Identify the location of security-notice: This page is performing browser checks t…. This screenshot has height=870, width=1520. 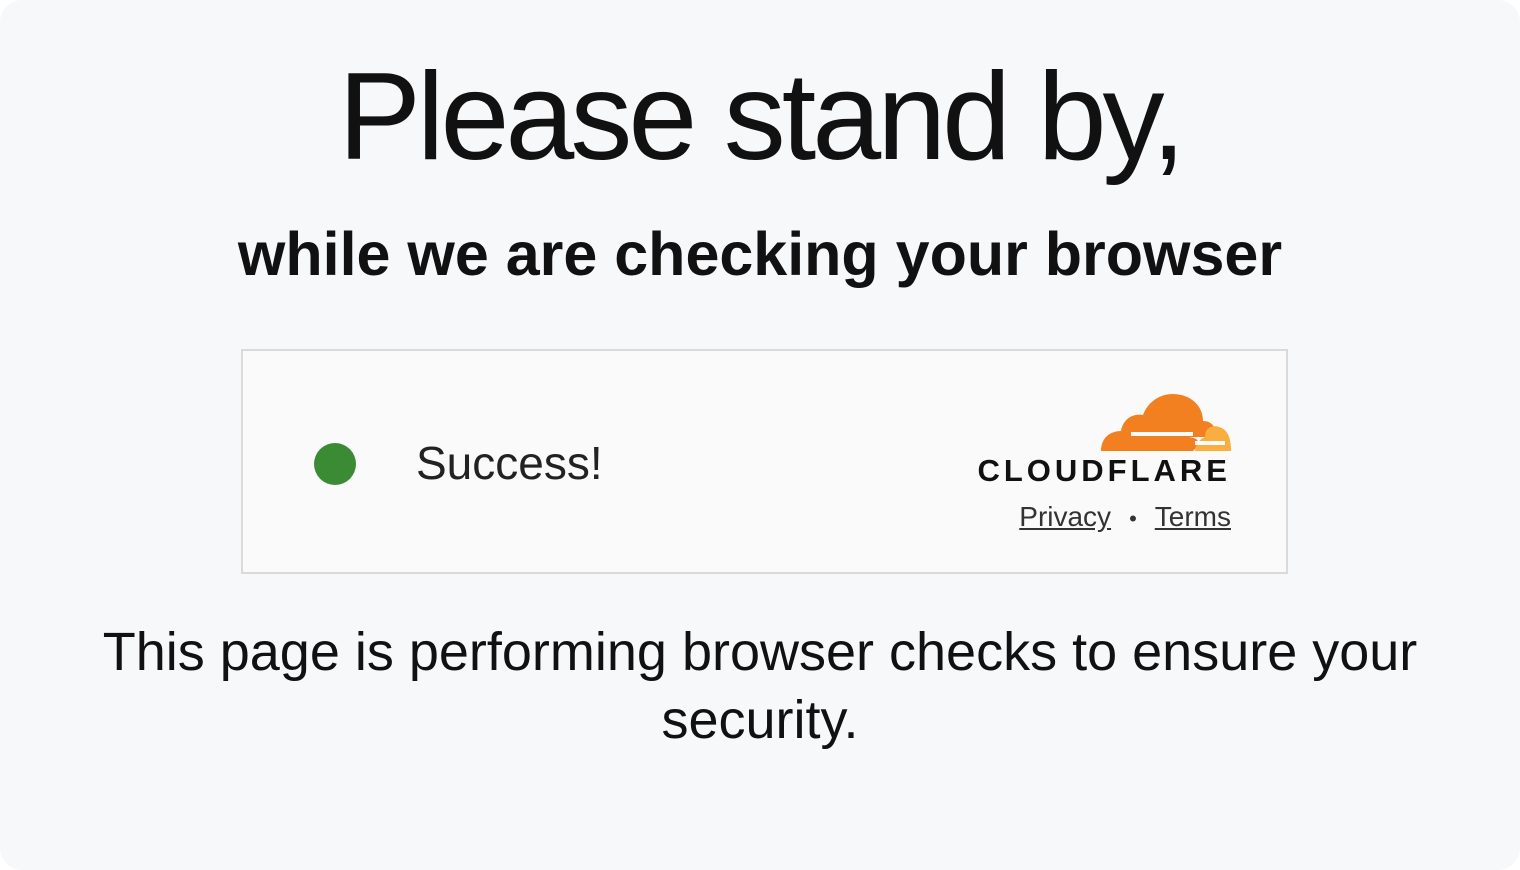
(760, 686).